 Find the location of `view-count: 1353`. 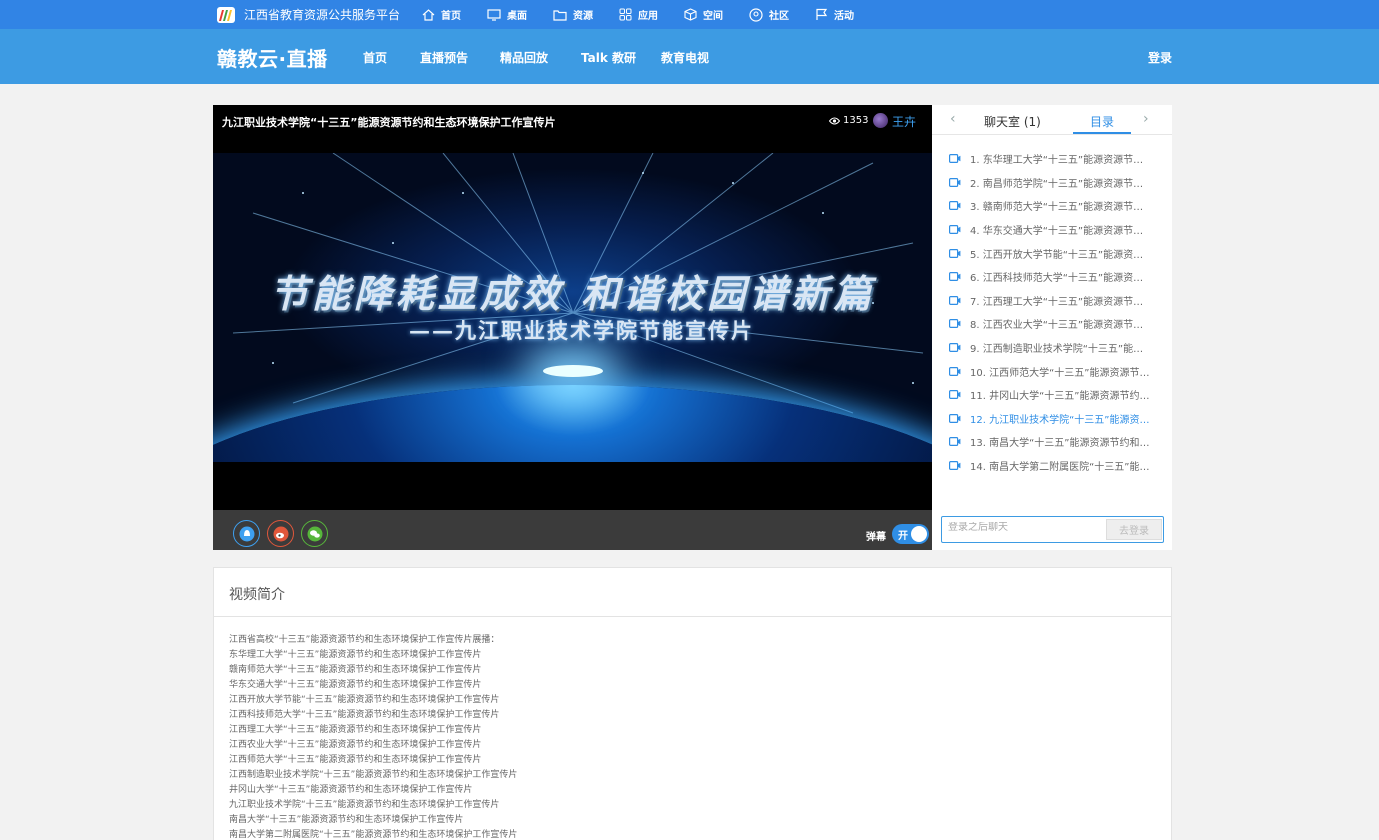

view-count: 1353 is located at coordinates (848, 120).